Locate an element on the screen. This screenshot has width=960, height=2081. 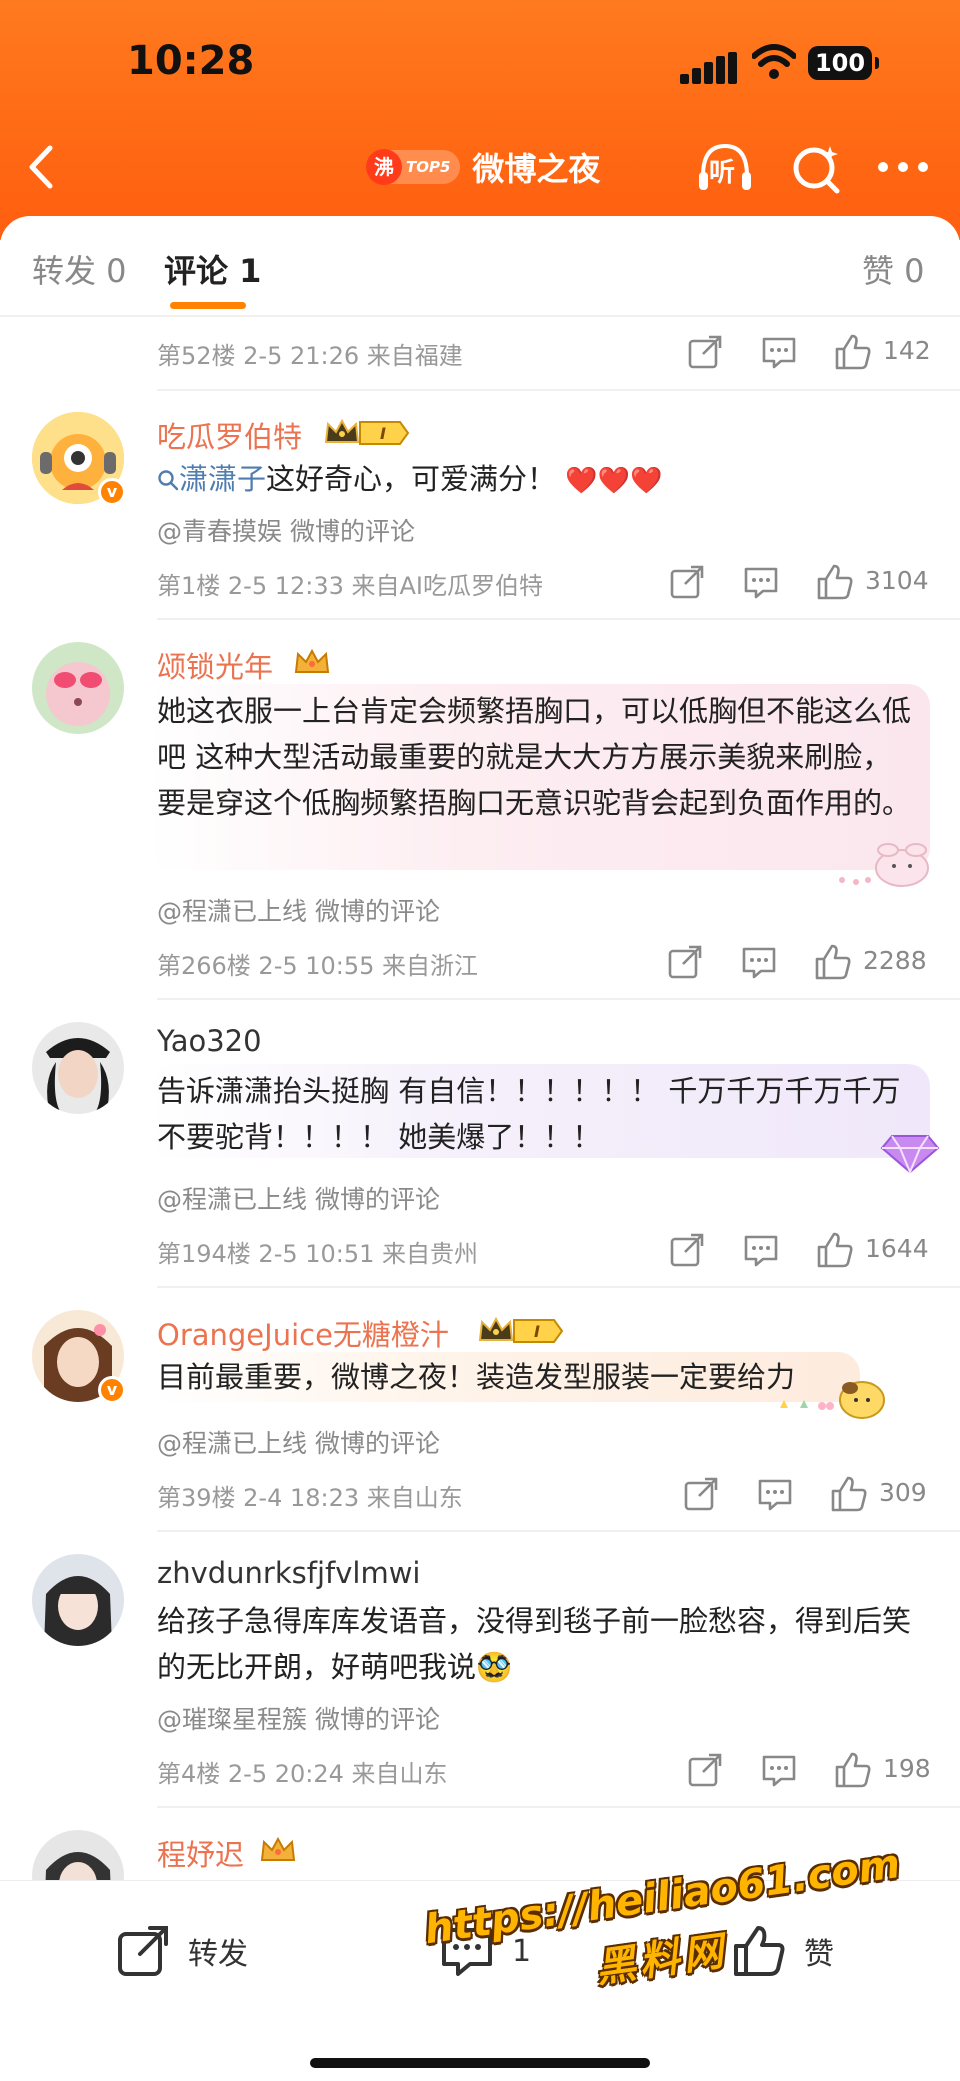
hot-rank-badge: 沸 TOP5 is located at coordinates (413, 167).